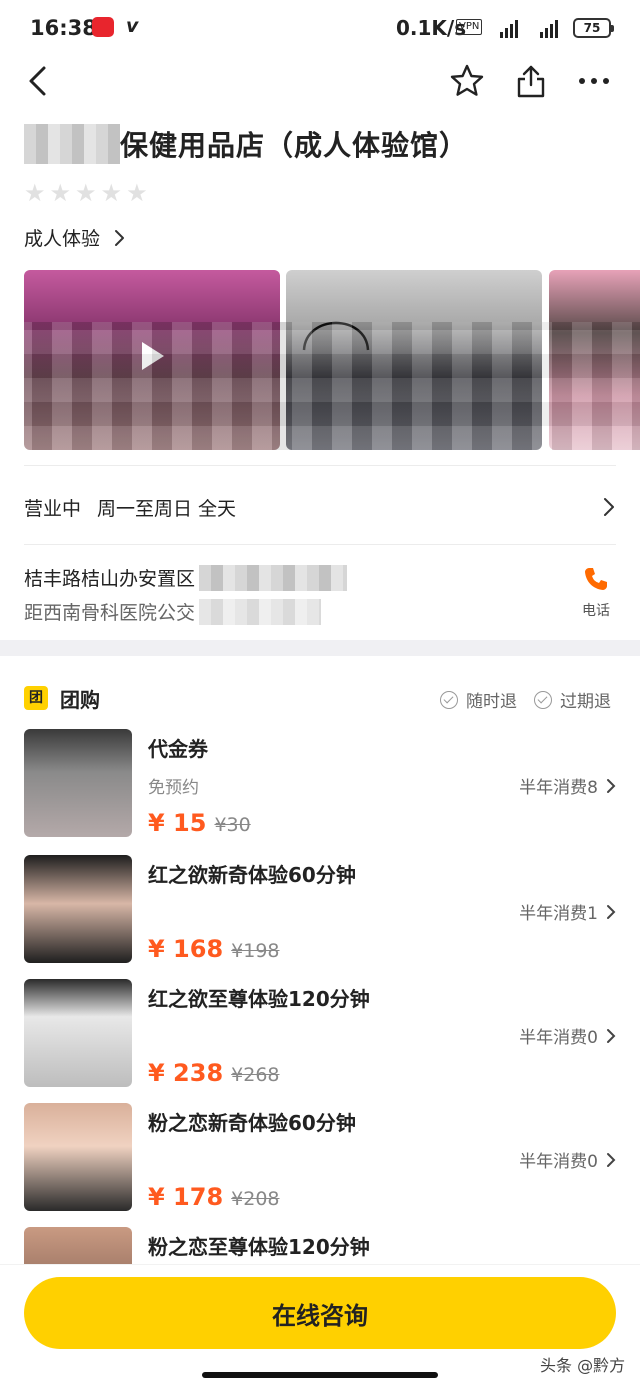  What do you see at coordinates (186, 1197) in the screenshot?
I see `price-current: ¥ 178` at bounding box center [186, 1197].